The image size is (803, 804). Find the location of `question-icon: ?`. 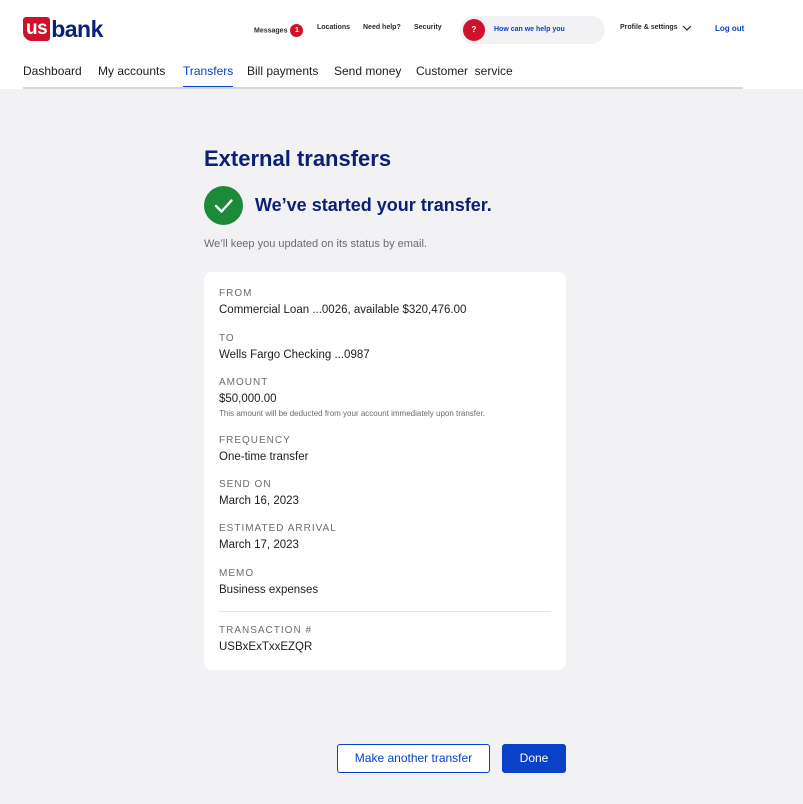

question-icon: ? is located at coordinates (474, 30).